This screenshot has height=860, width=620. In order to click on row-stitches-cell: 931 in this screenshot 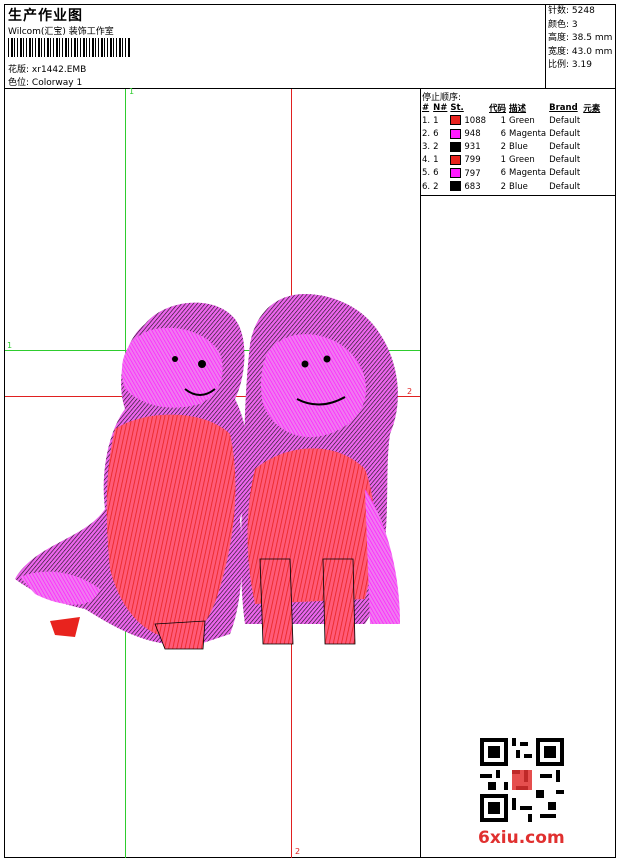, I will do `click(469, 146)`.